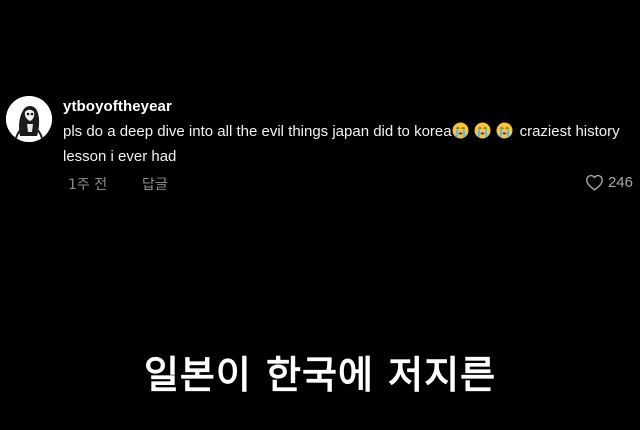  What do you see at coordinates (88, 185) in the screenshot?
I see `timestamp: 1주 전` at bounding box center [88, 185].